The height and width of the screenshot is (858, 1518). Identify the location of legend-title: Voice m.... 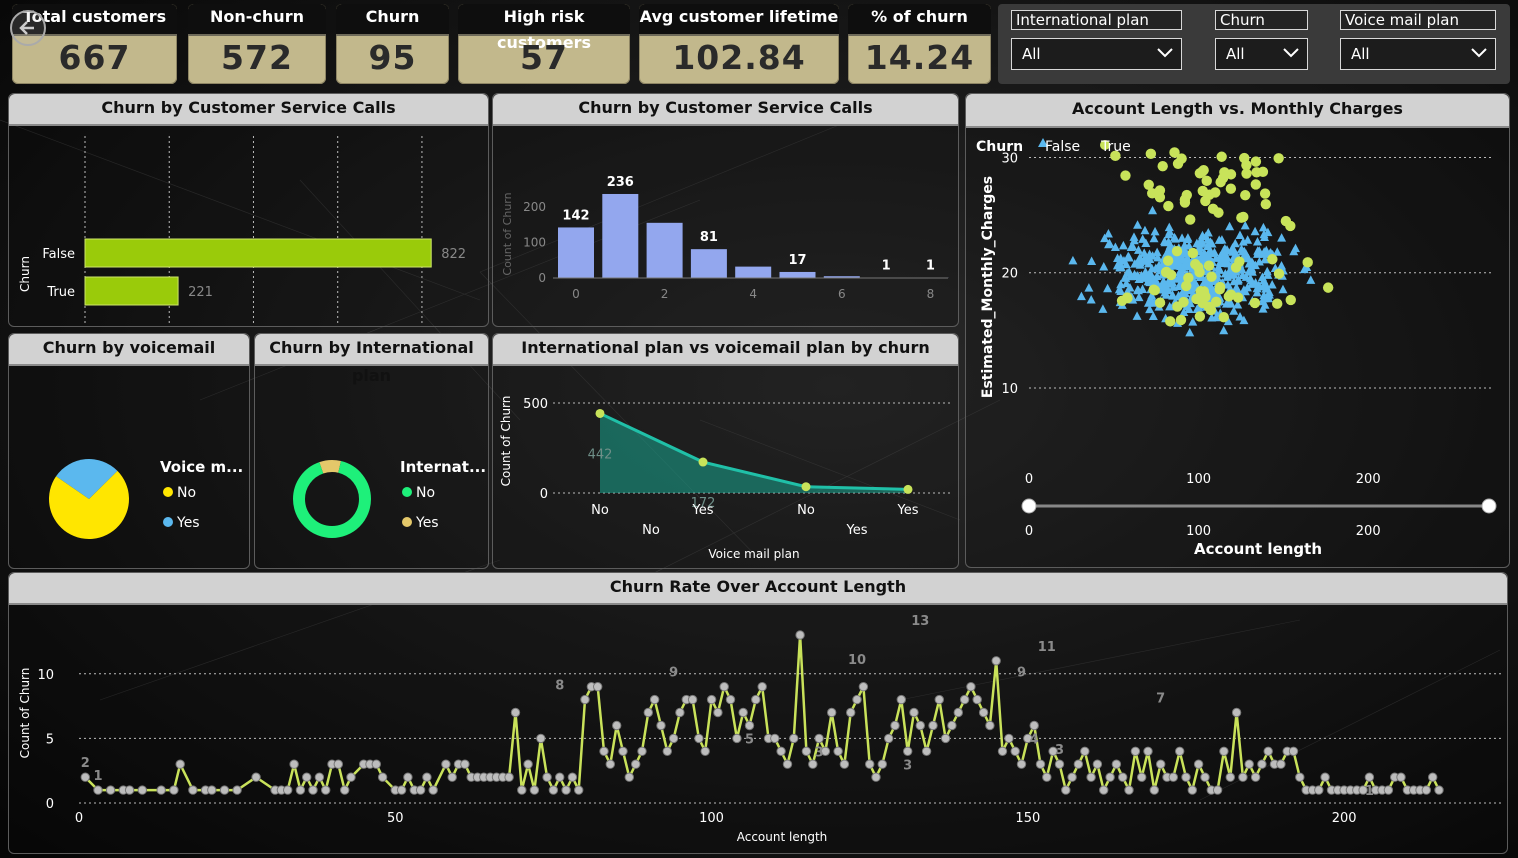
(201, 467).